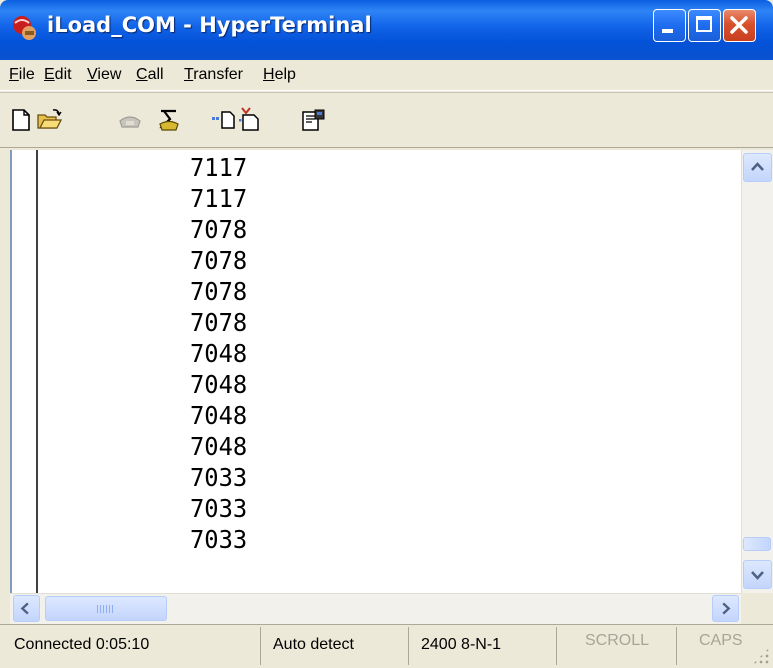  I want to click on close-icon, so click(739, 25).